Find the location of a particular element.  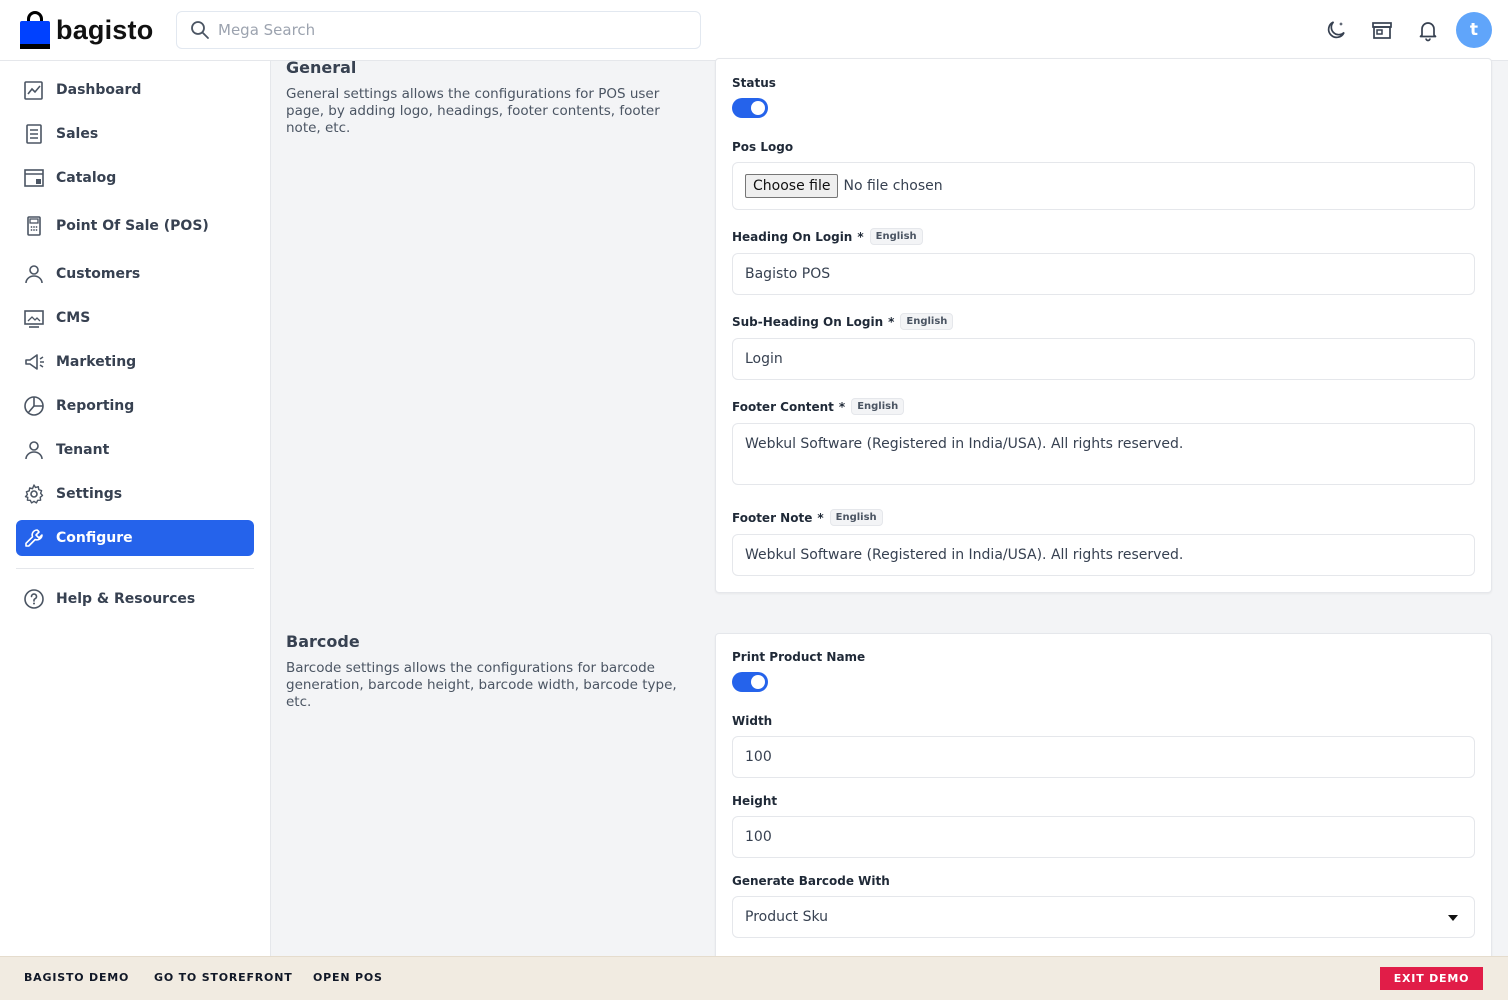

sidebar-item-label: Settings is located at coordinates (89, 494).